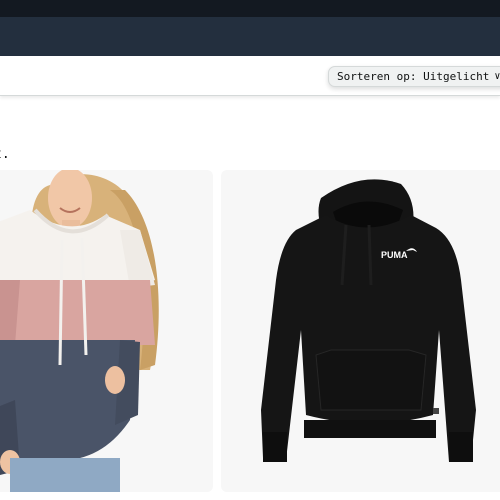  What do you see at coordinates (5, 154) in the screenshot?
I see `results-info-text: t.` at bounding box center [5, 154].